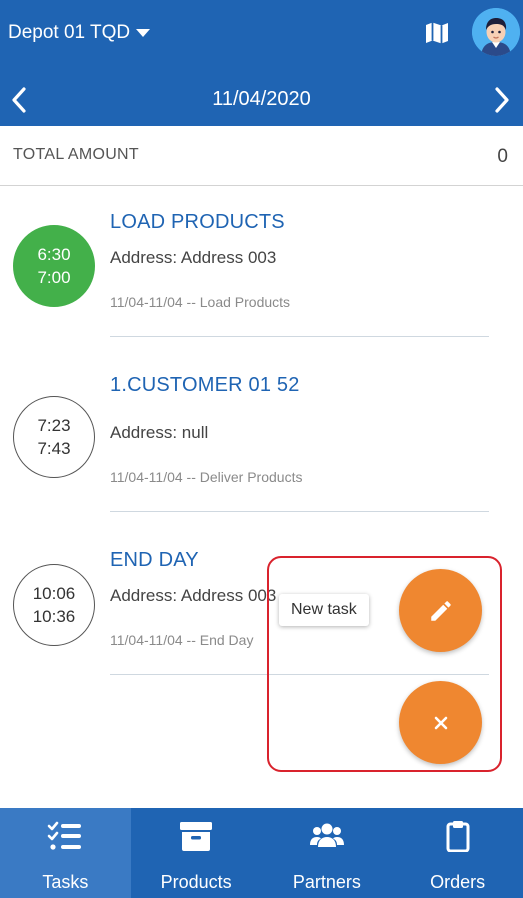 This screenshot has height=898, width=523. I want to click on end-time: 7:43, so click(54, 448).